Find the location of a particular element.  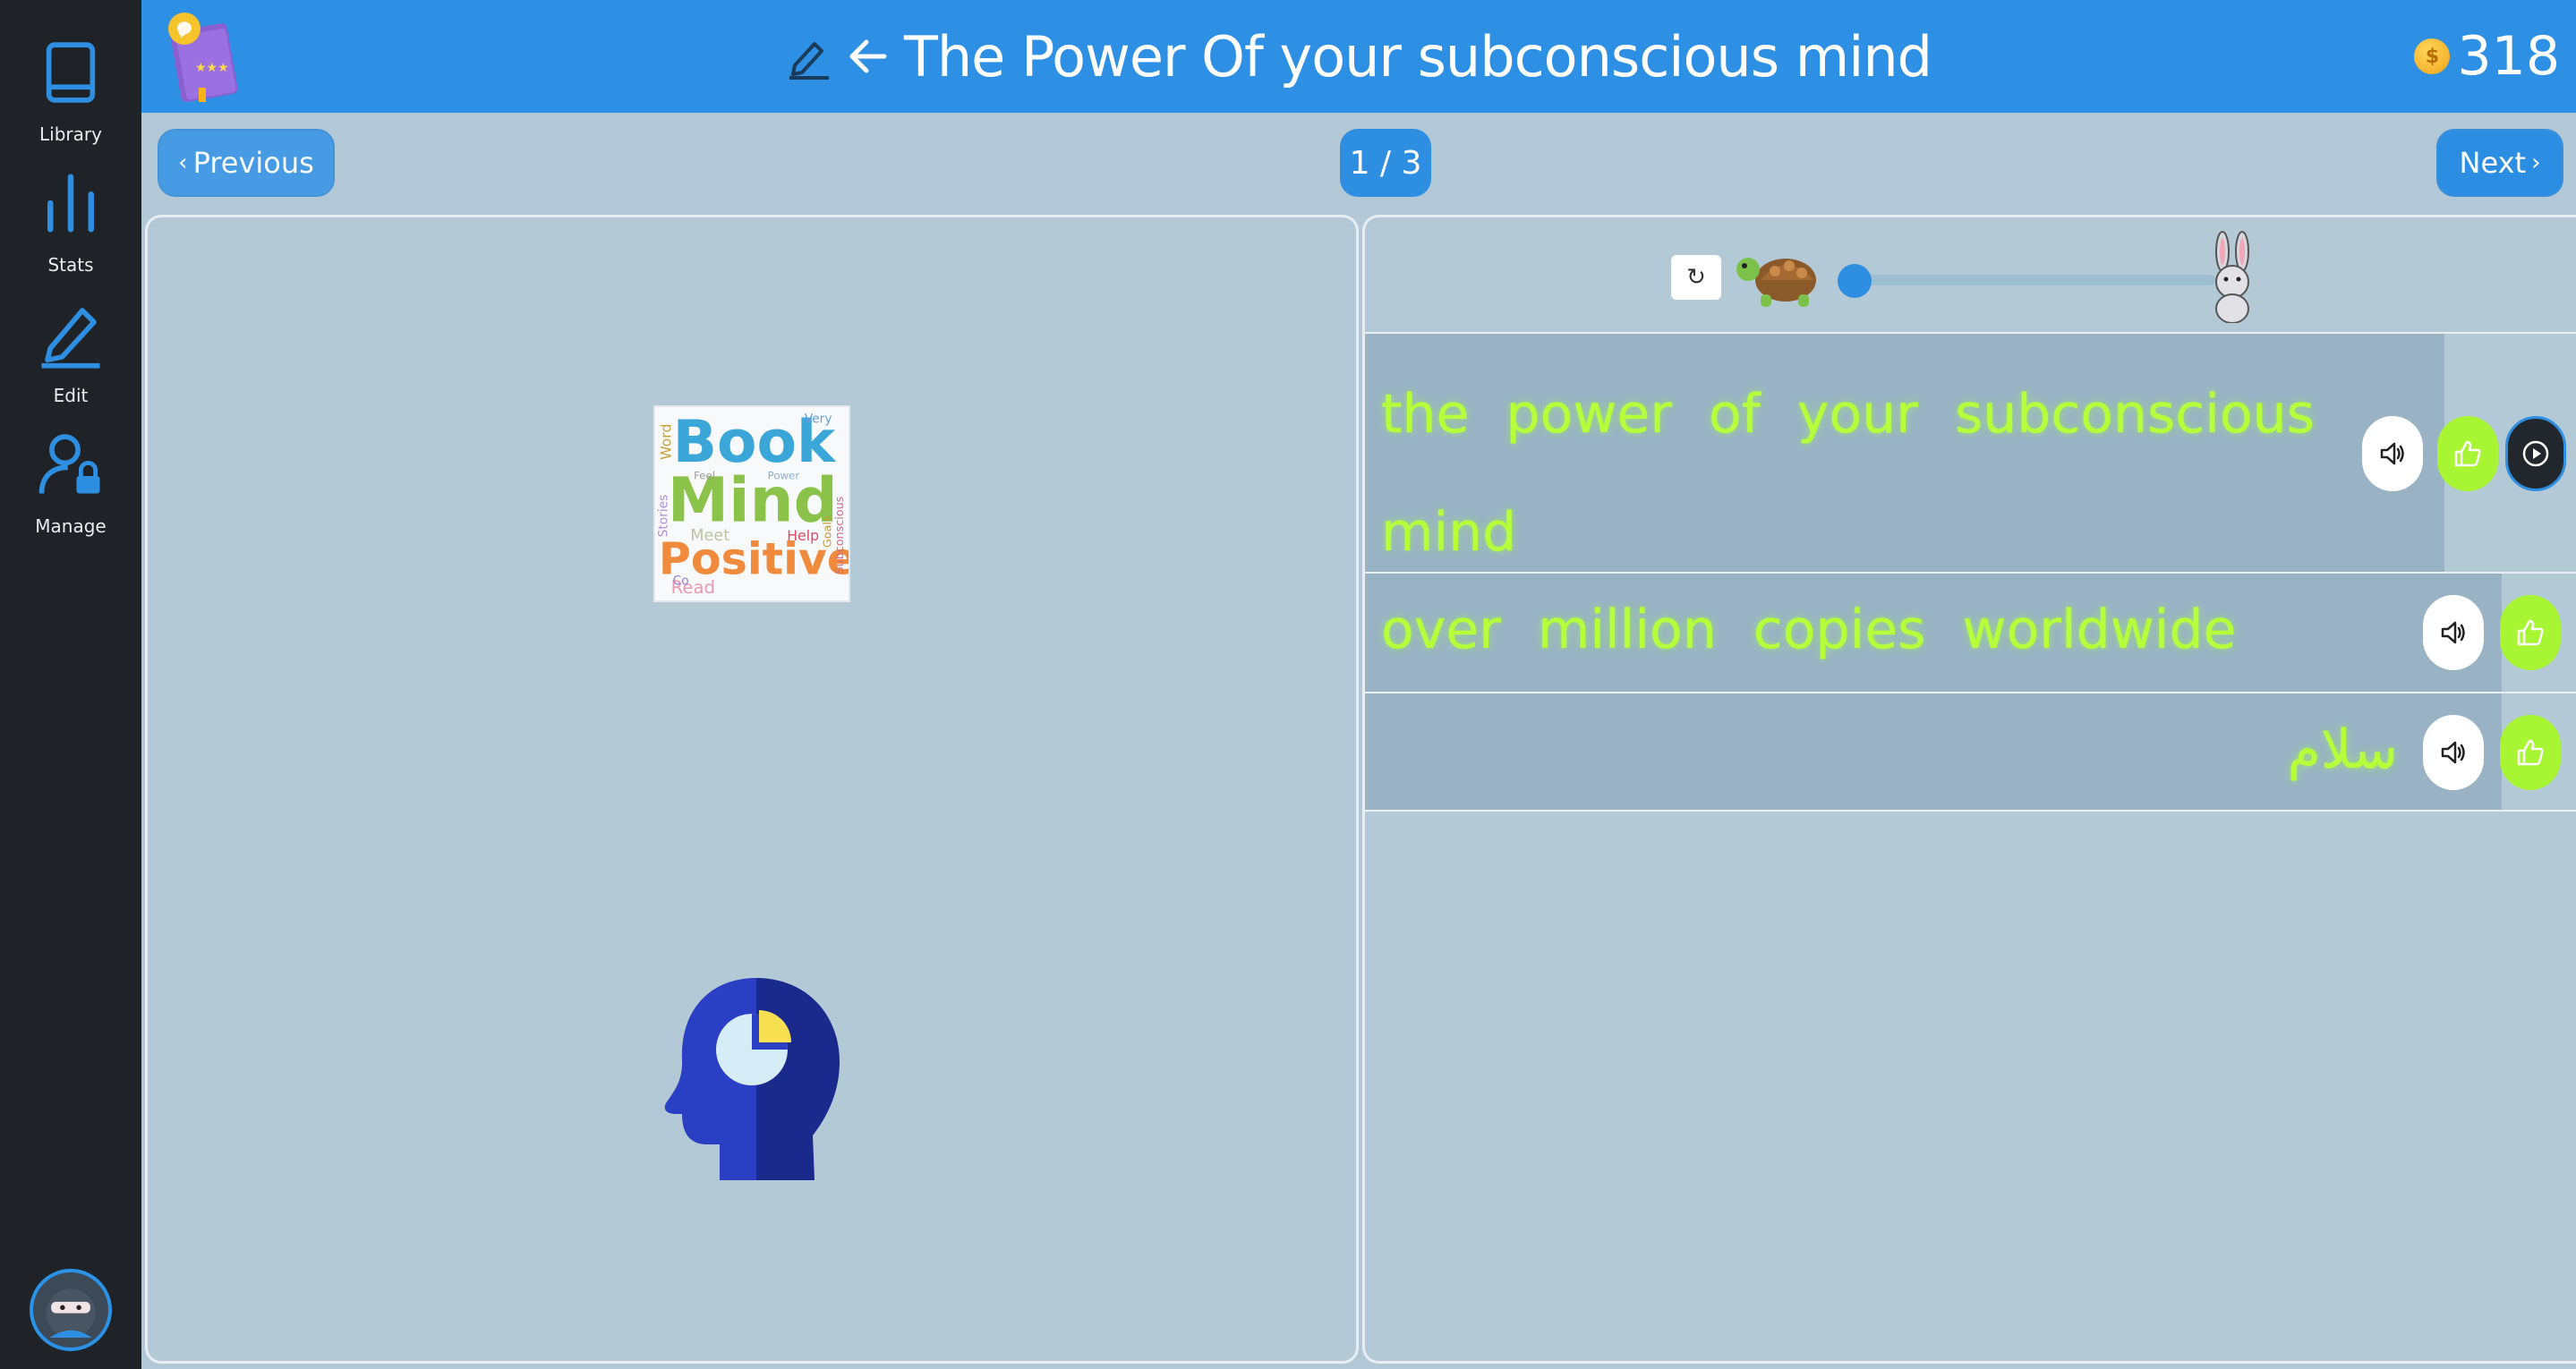

wordcloud-word-meet: Meet is located at coordinates (709, 536).